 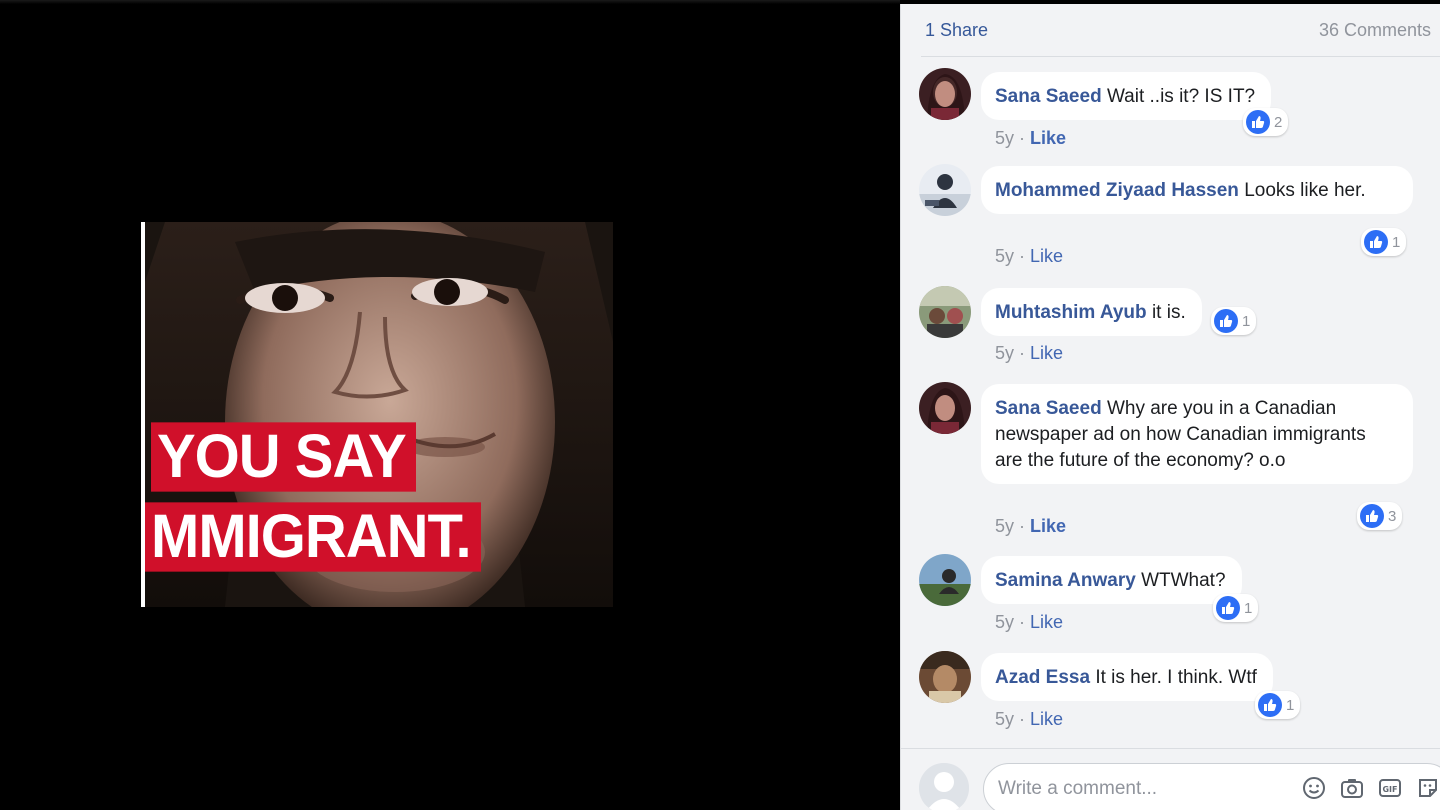 What do you see at coordinates (1176, 677) in the screenshot?
I see `comment-text: It is her. I think. Wtf` at bounding box center [1176, 677].